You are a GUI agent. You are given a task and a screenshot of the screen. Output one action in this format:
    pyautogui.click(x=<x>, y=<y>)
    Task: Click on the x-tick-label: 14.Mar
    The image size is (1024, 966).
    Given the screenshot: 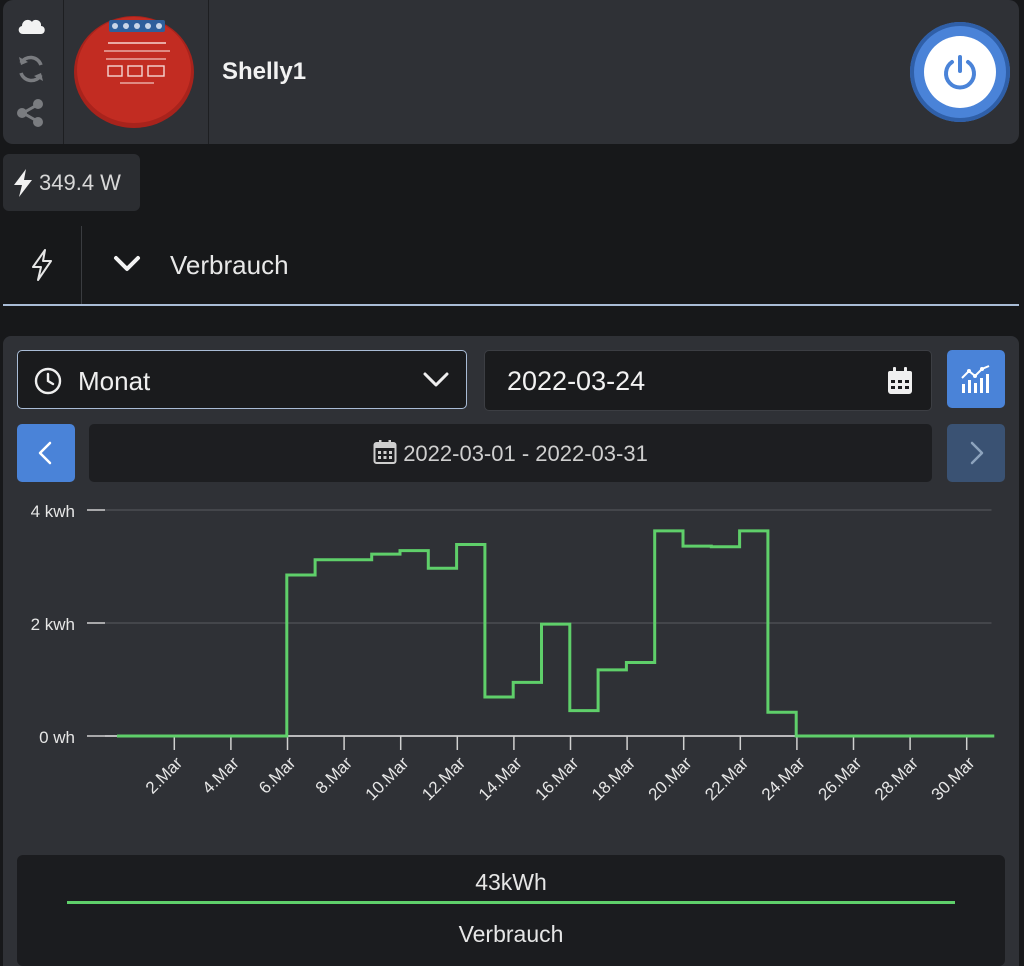 What is the action you would take?
    pyautogui.click(x=500, y=778)
    